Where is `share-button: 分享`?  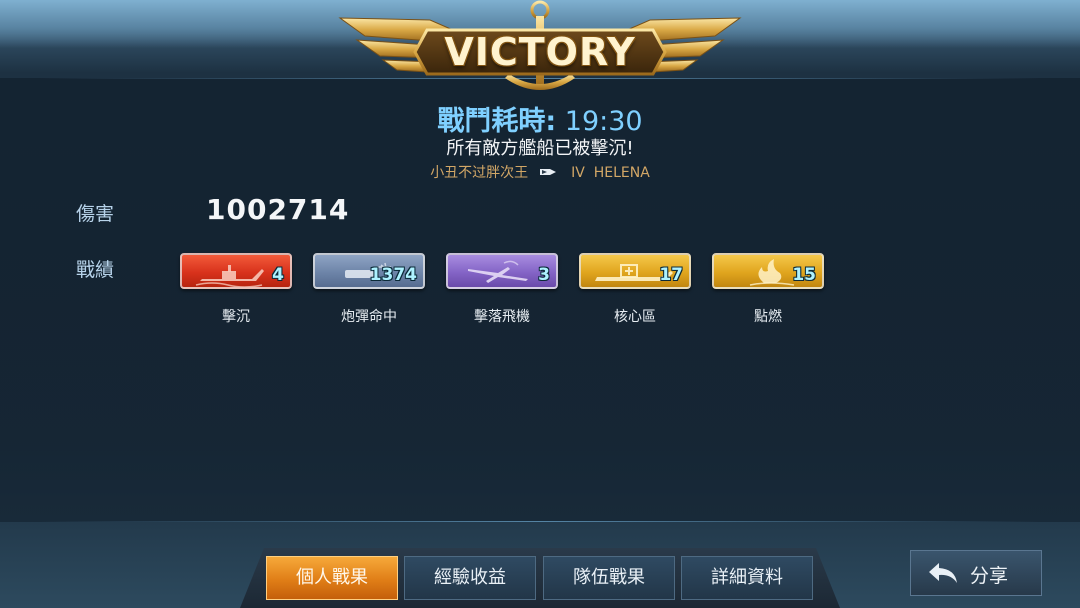
share-button: 分享 is located at coordinates (976, 573).